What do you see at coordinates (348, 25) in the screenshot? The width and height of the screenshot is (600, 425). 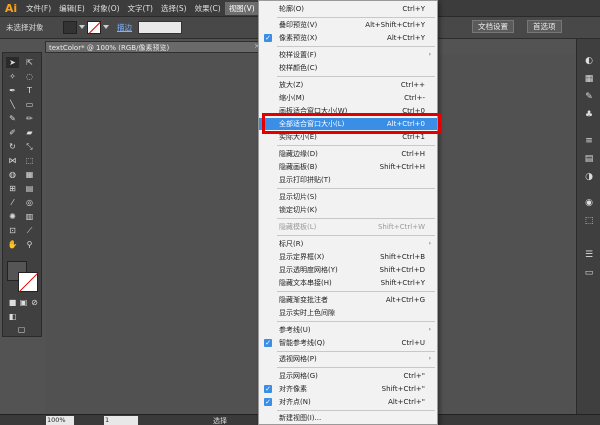 I see `menu-item-overprint-preview: 叠印预览(V) Alt+Shift+Ctrl+Y` at bounding box center [348, 25].